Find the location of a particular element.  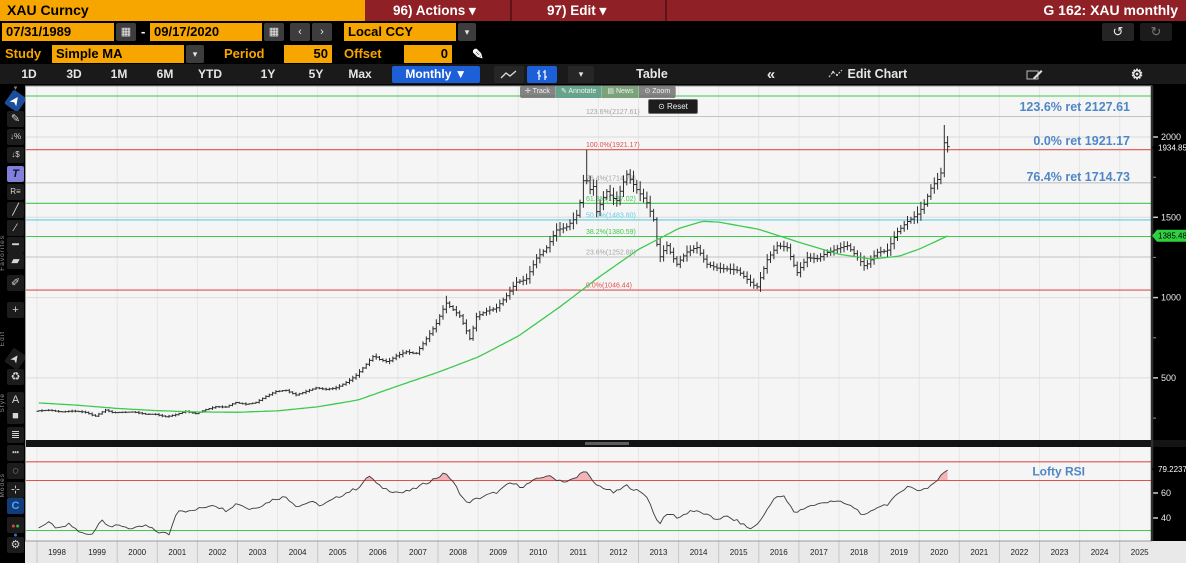

year-label: 1998 is located at coordinates (57, 552).